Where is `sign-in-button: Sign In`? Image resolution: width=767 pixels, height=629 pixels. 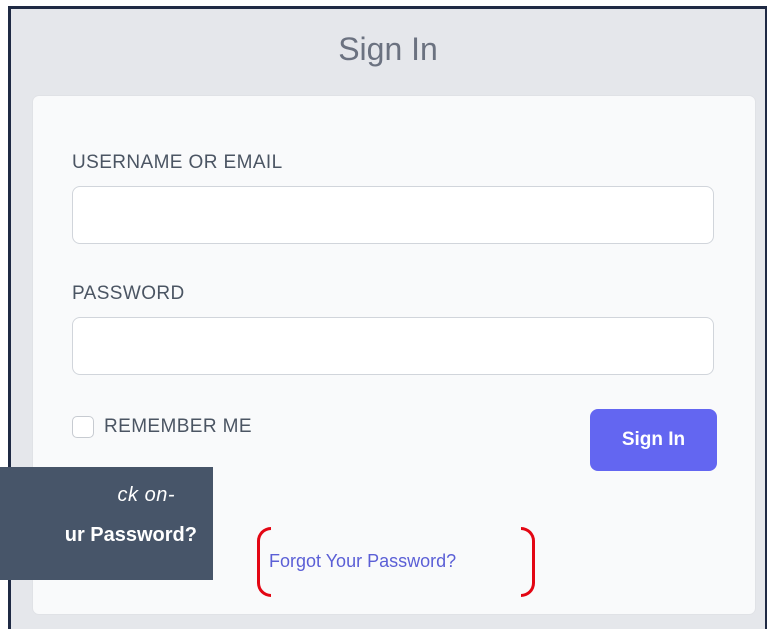 sign-in-button: Sign In is located at coordinates (653, 440).